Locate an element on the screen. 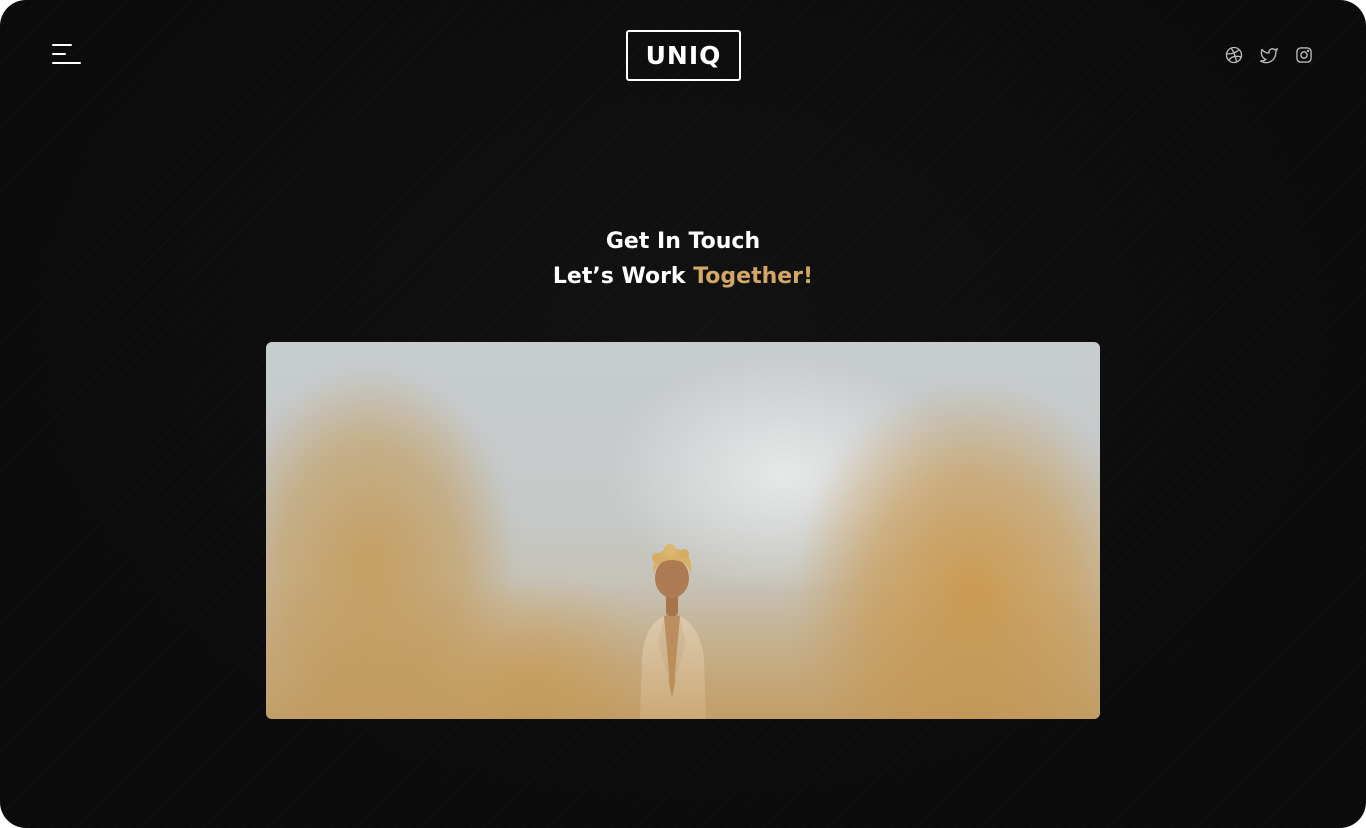 This screenshot has width=1366, height=828. hamburger-menu-icon is located at coordinates (67, 55).